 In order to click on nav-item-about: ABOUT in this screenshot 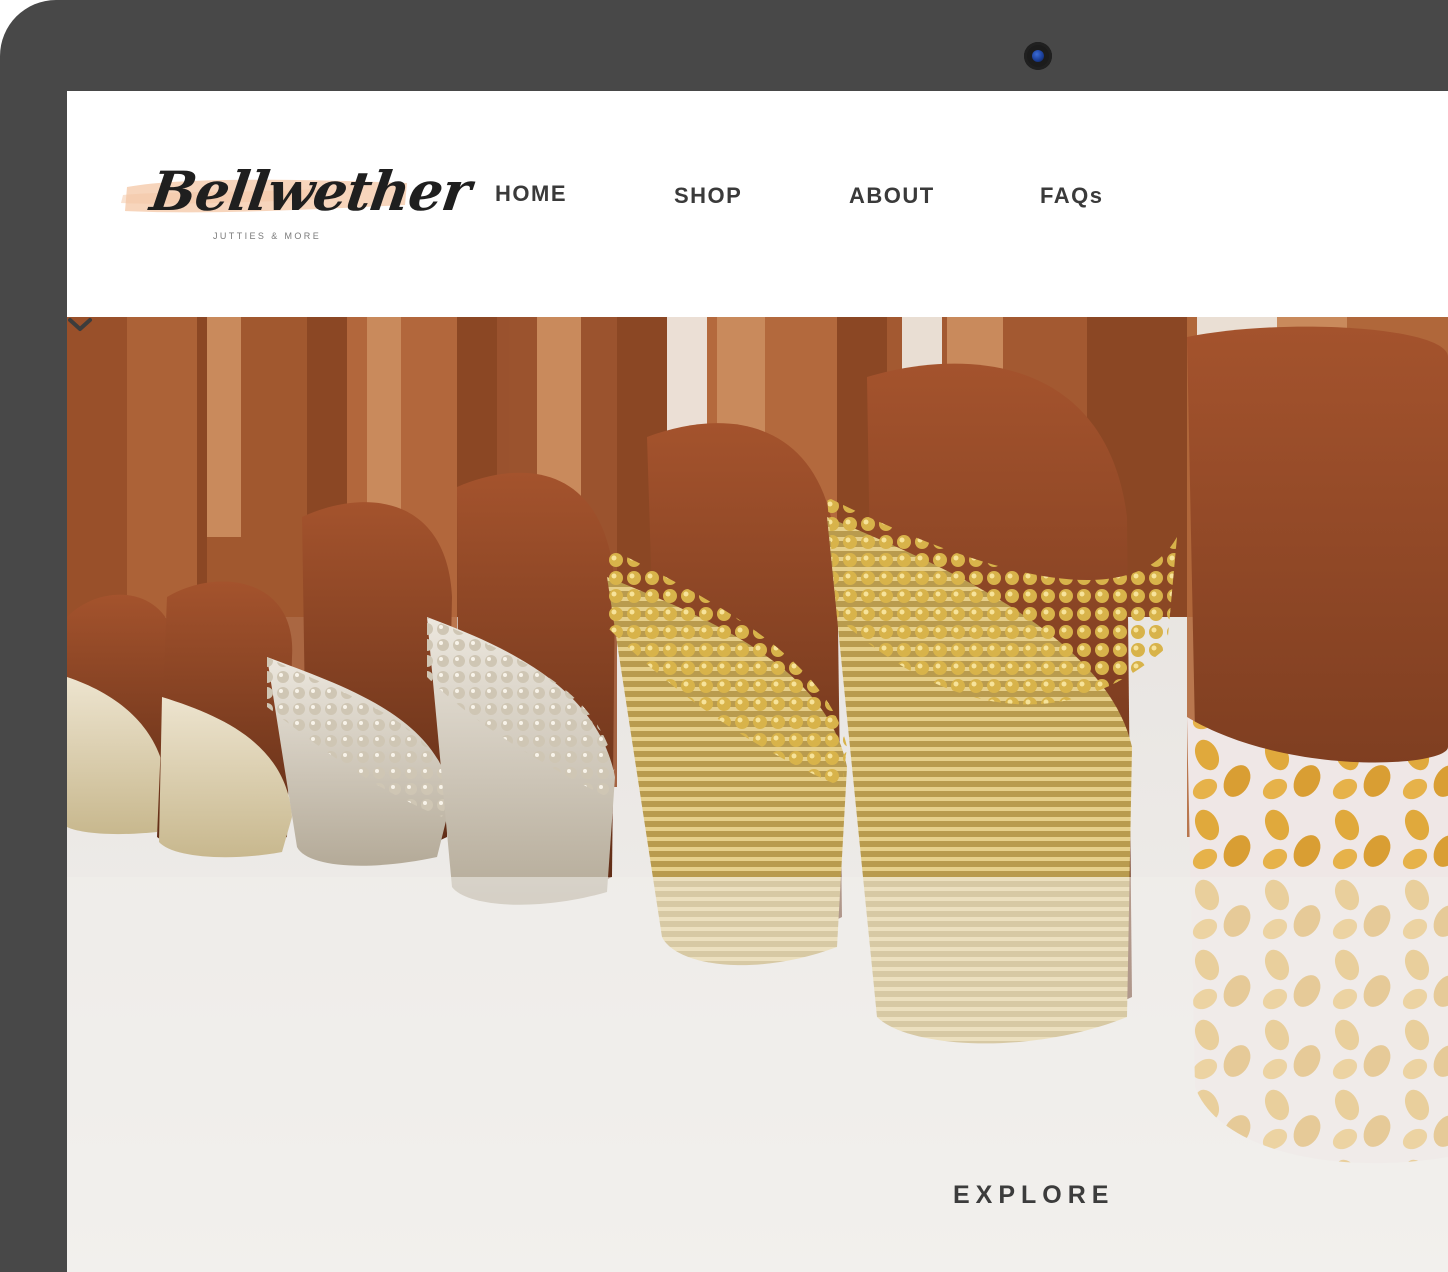, I will do `click(892, 196)`.